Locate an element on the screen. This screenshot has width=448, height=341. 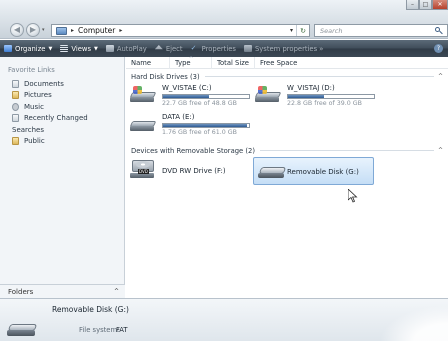
organize-label: Organize is located at coordinates (30, 48).